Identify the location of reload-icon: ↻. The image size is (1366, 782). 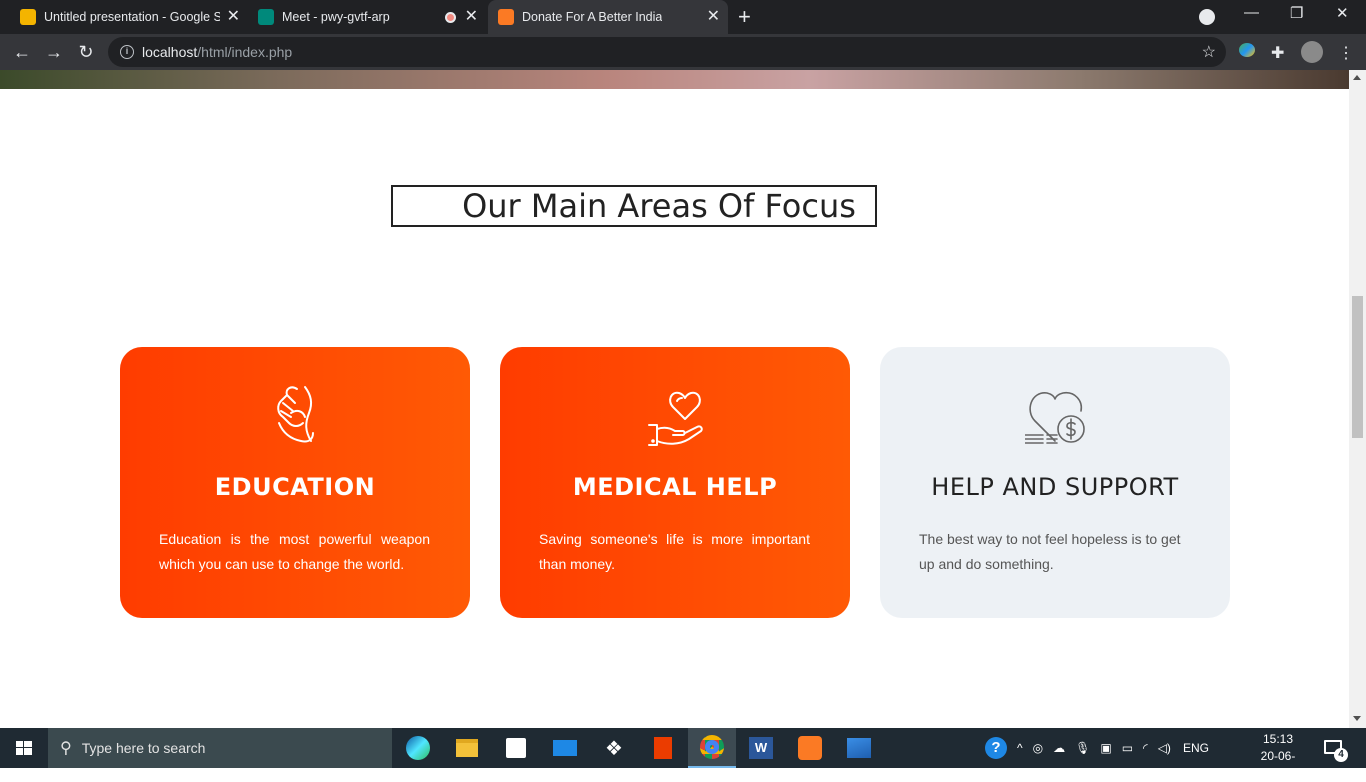
(86, 52).